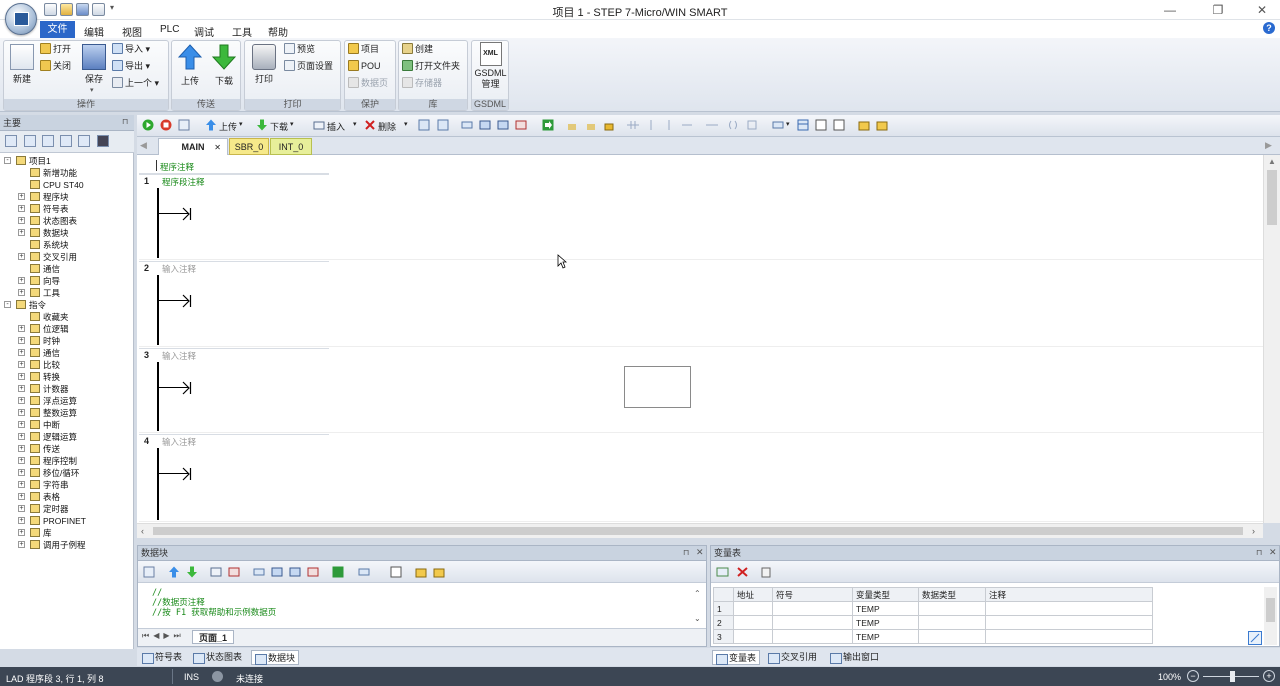 The width and height of the screenshot is (1280, 686). What do you see at coordinates (1270, 610) in the screenshot?
I see `scroll-thumb` at bounding box center [1270, 610].